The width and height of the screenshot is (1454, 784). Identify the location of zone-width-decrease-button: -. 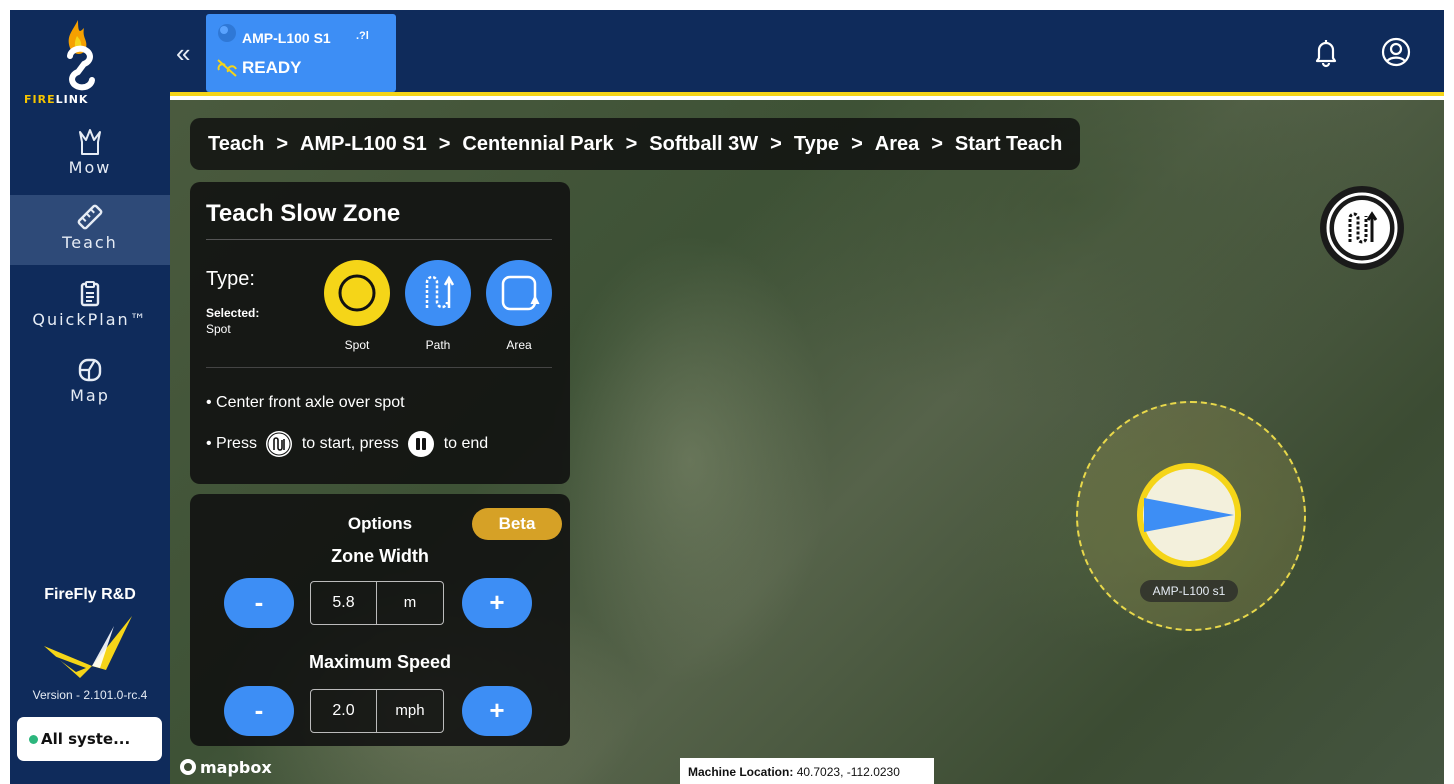
(259, 603).